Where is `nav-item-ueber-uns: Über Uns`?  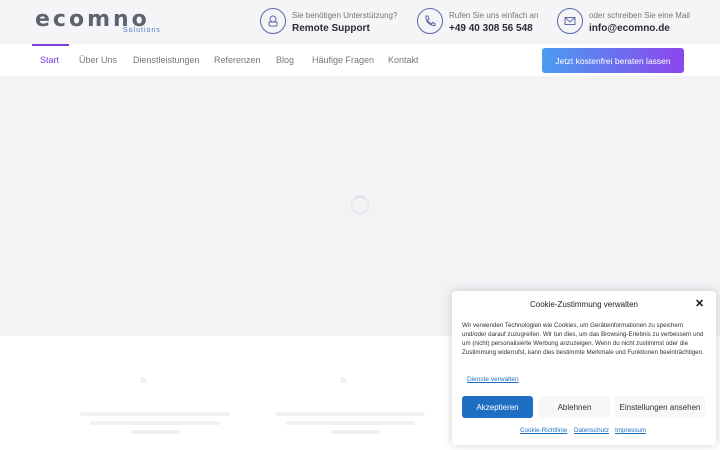 nav-item-ueber-uns: Über Uns is located at coordinates (98, 60).